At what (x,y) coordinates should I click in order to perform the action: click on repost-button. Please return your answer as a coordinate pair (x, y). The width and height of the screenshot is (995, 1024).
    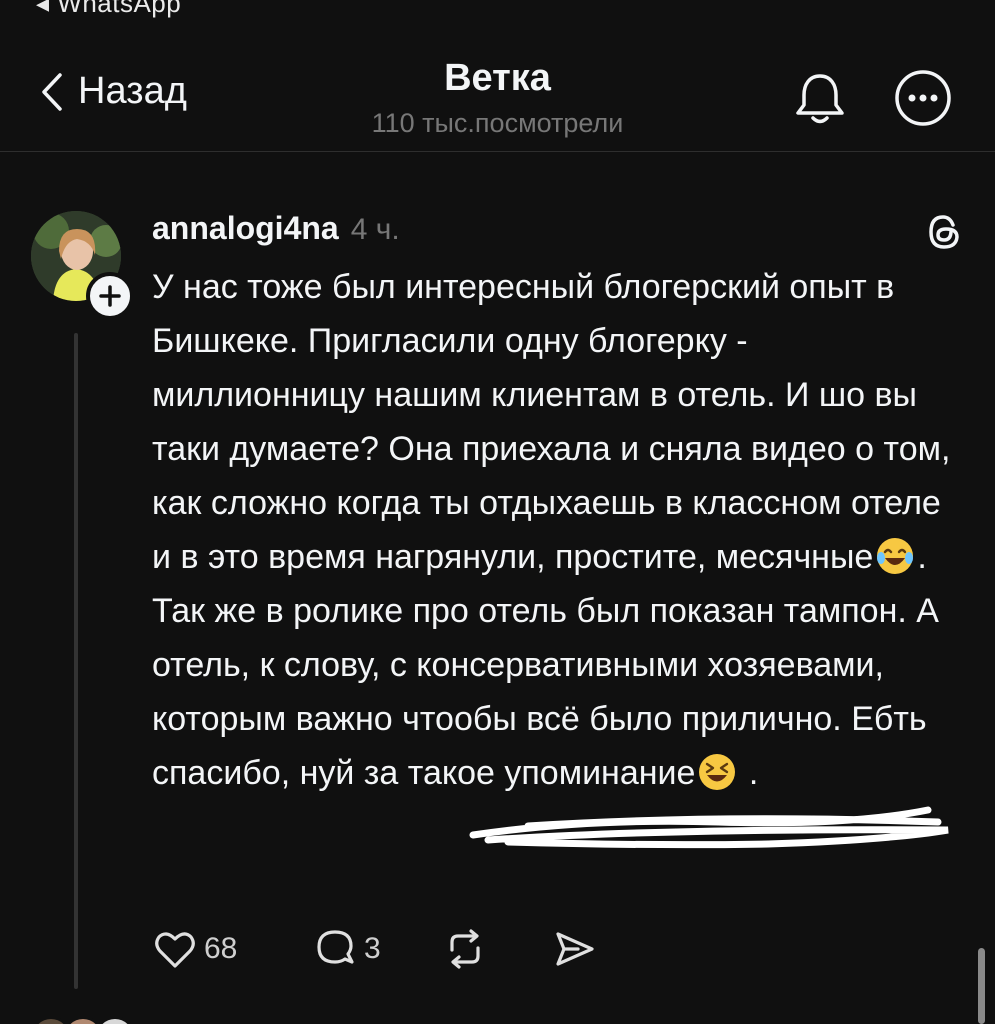
    Looking at the image, I should click on (497, 949).